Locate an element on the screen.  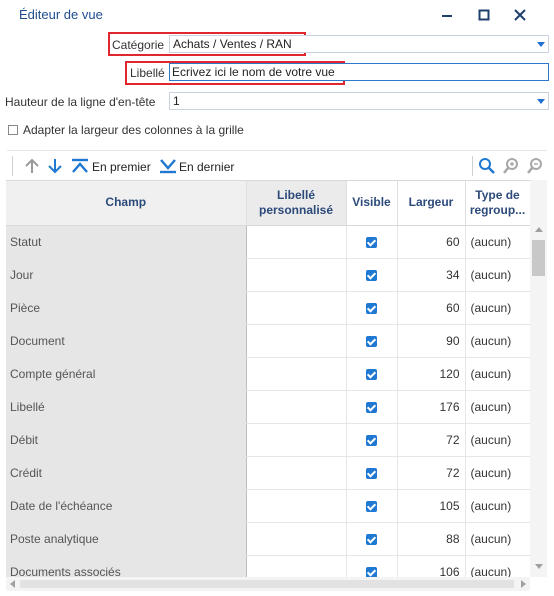
table-row: Documents associés 106 (aucun) is located at coordinates (268, 566).